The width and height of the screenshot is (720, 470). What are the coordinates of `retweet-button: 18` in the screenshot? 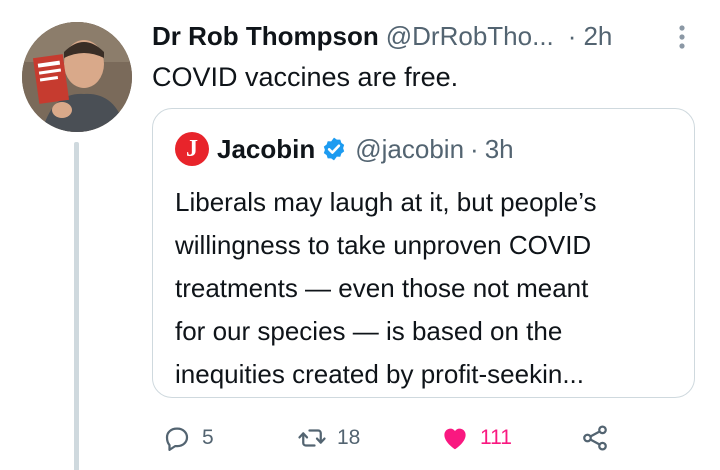 It's located at (328, 438).